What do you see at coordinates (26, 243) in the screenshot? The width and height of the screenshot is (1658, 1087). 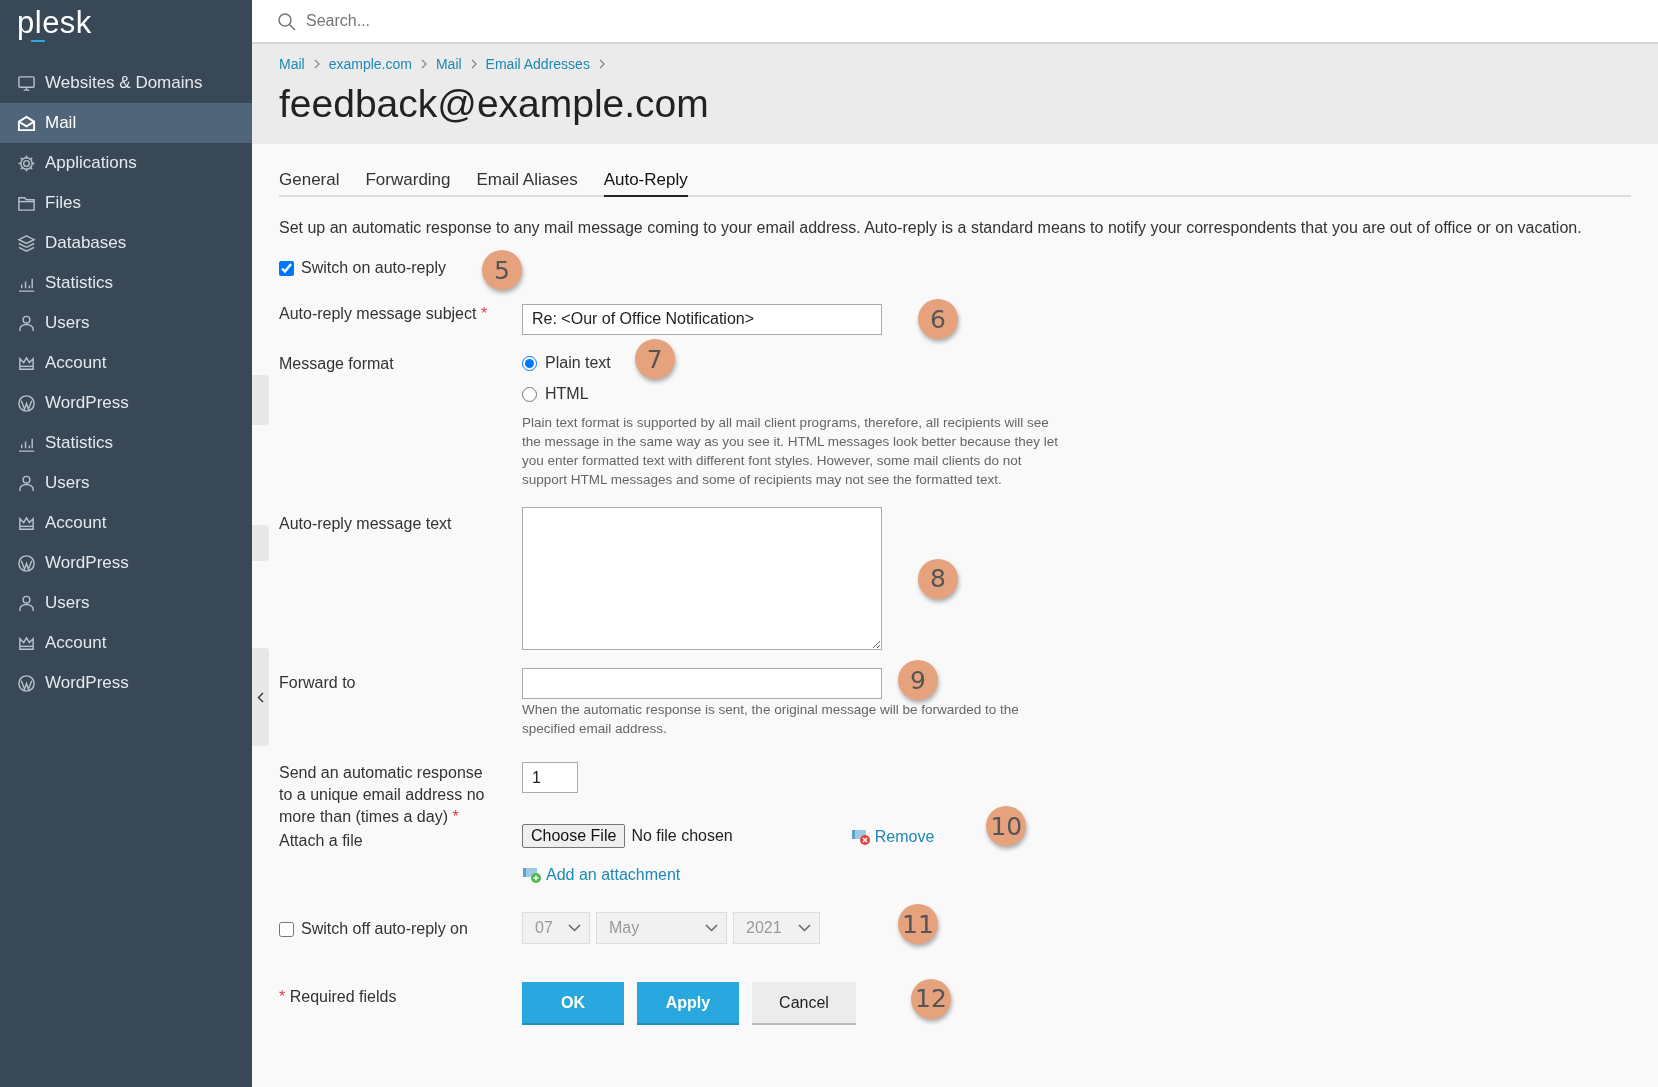 I see `layers-icon` at bounding box center [26, 243].